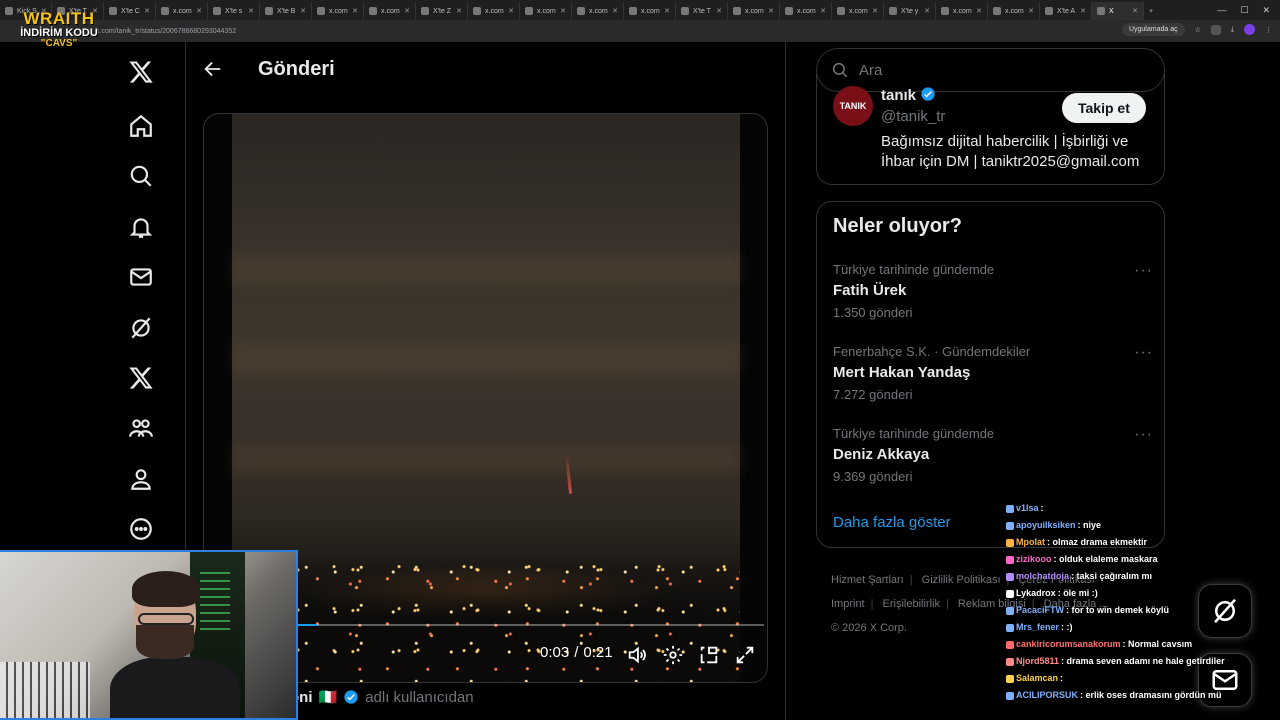 The width and height of the screenshot is (1280, 720). I want to click on show-more-link: Daha fazla göster, so click(892, 522).